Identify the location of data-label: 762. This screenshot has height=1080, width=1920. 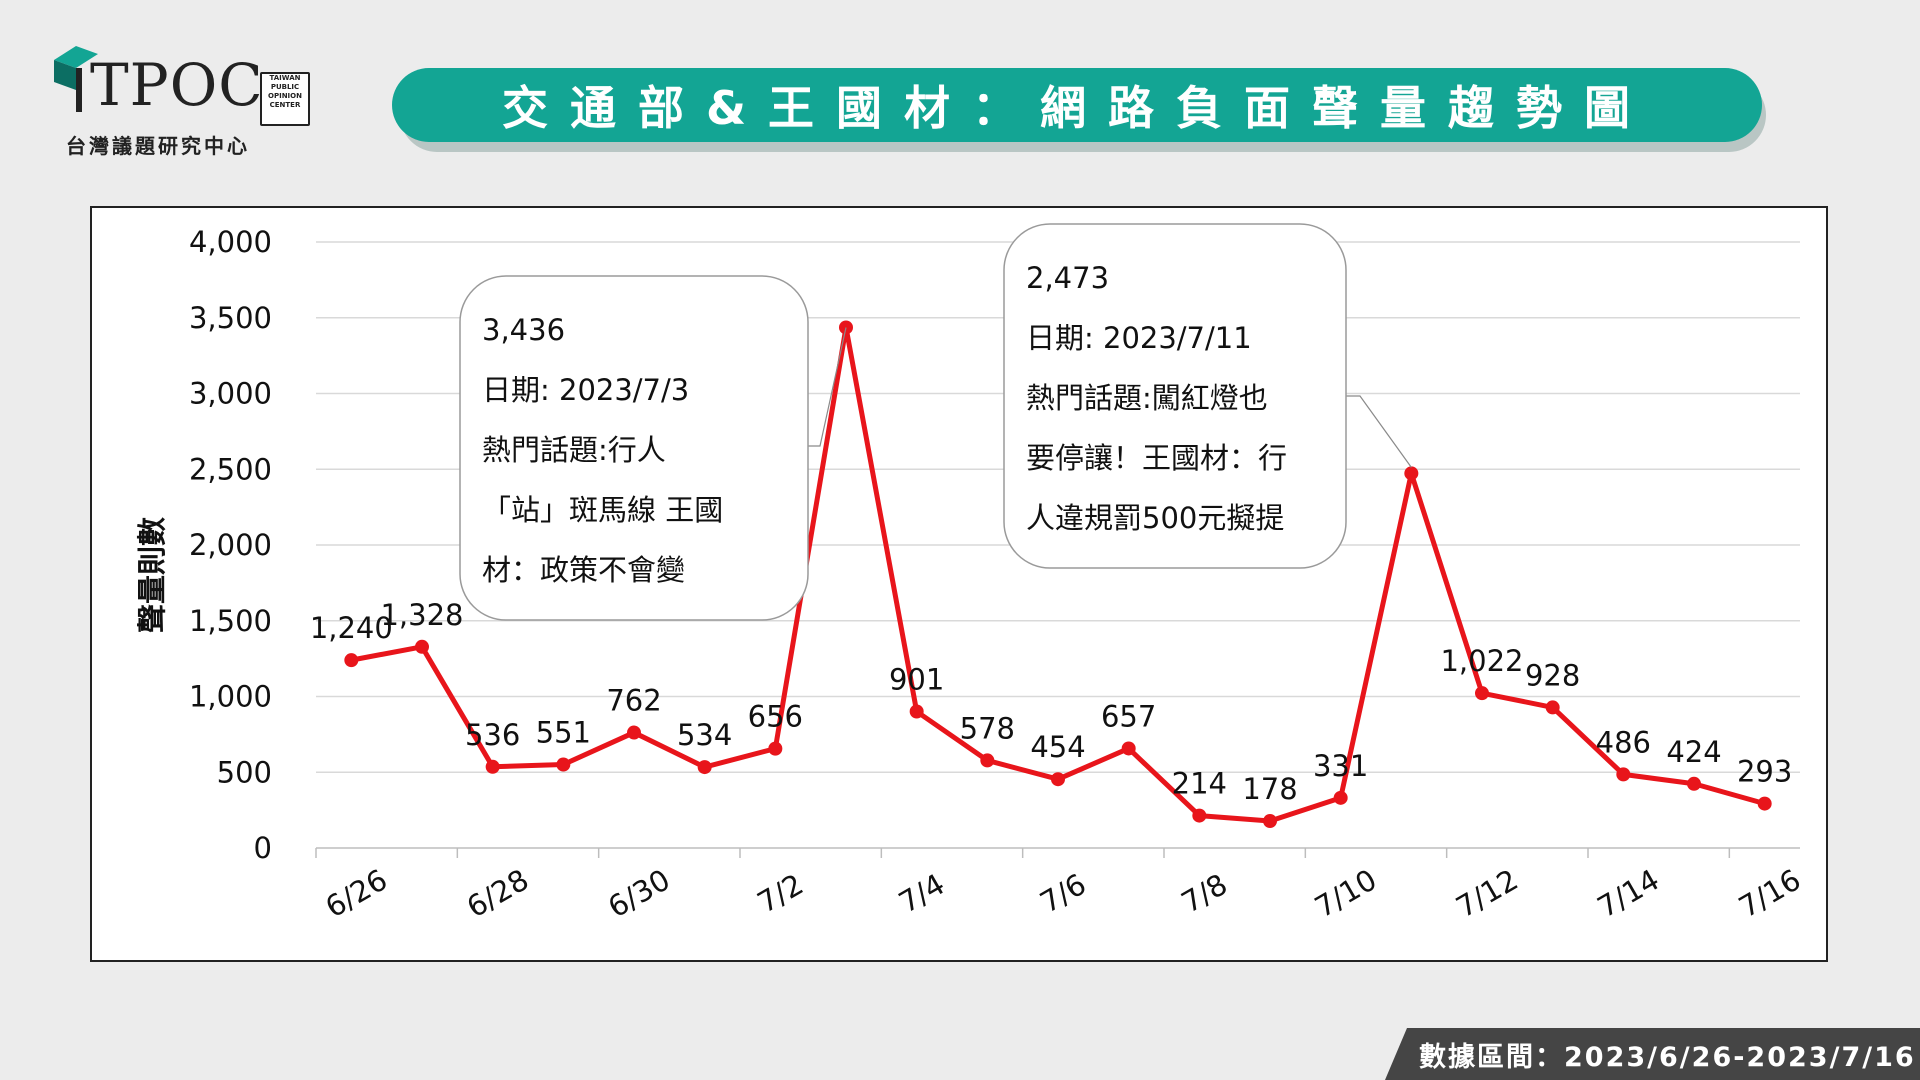
(633, 701).